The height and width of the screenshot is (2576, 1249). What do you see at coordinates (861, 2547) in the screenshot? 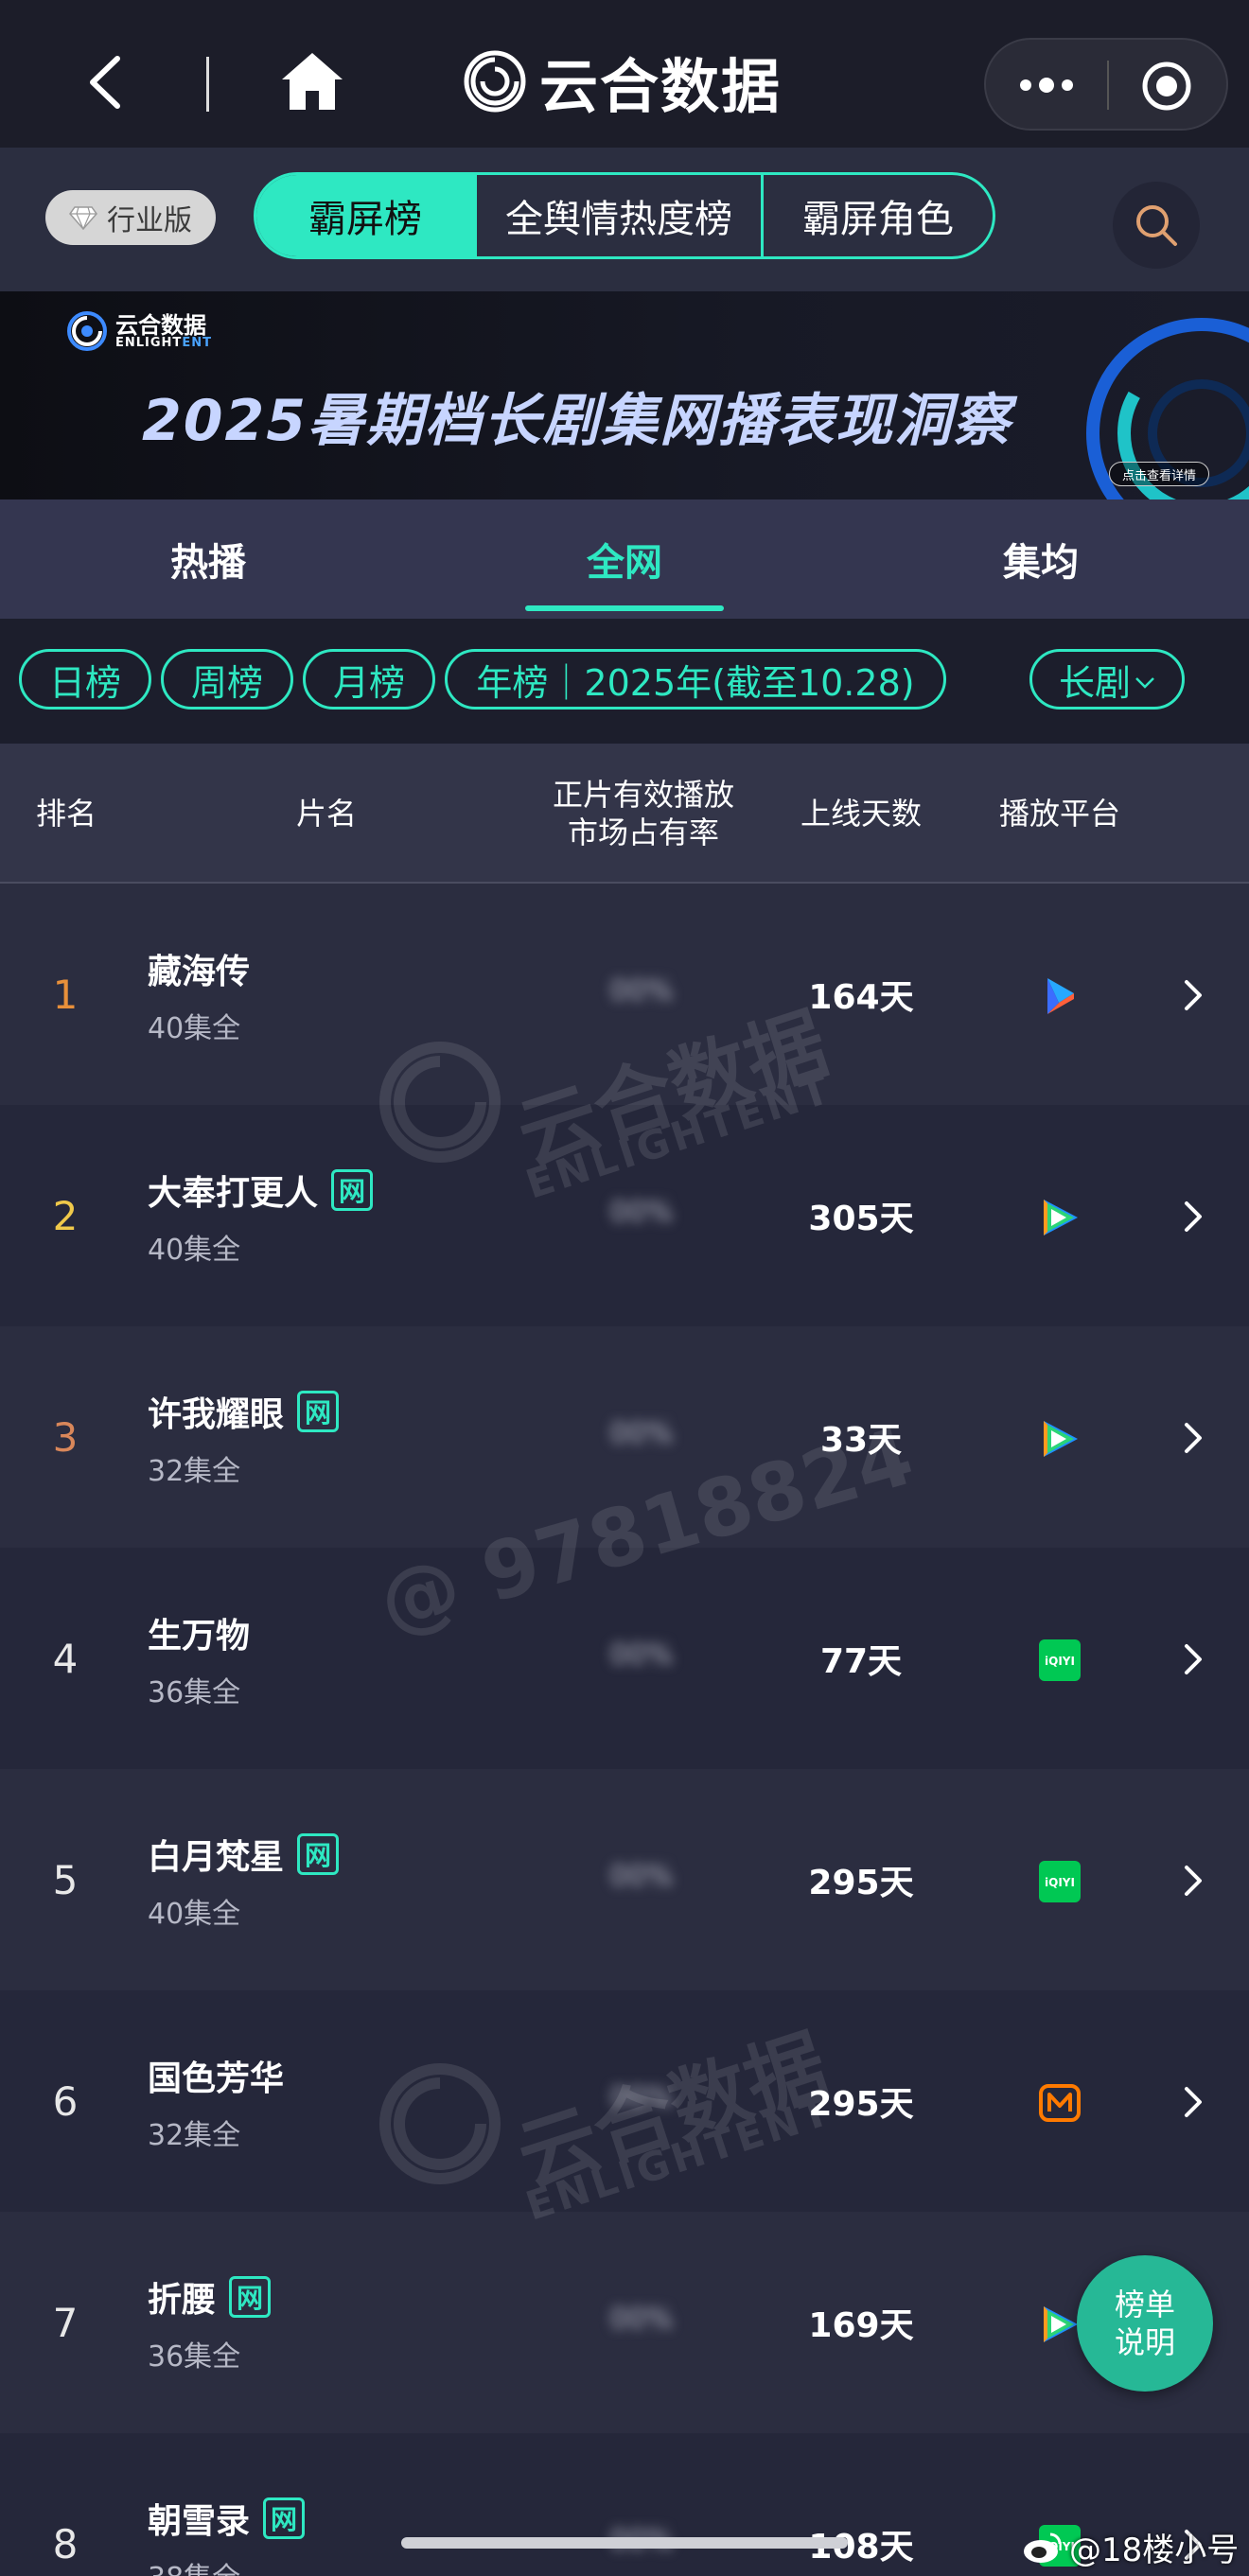
I see `days-online: 108天` at bounding box center [861, 2547].